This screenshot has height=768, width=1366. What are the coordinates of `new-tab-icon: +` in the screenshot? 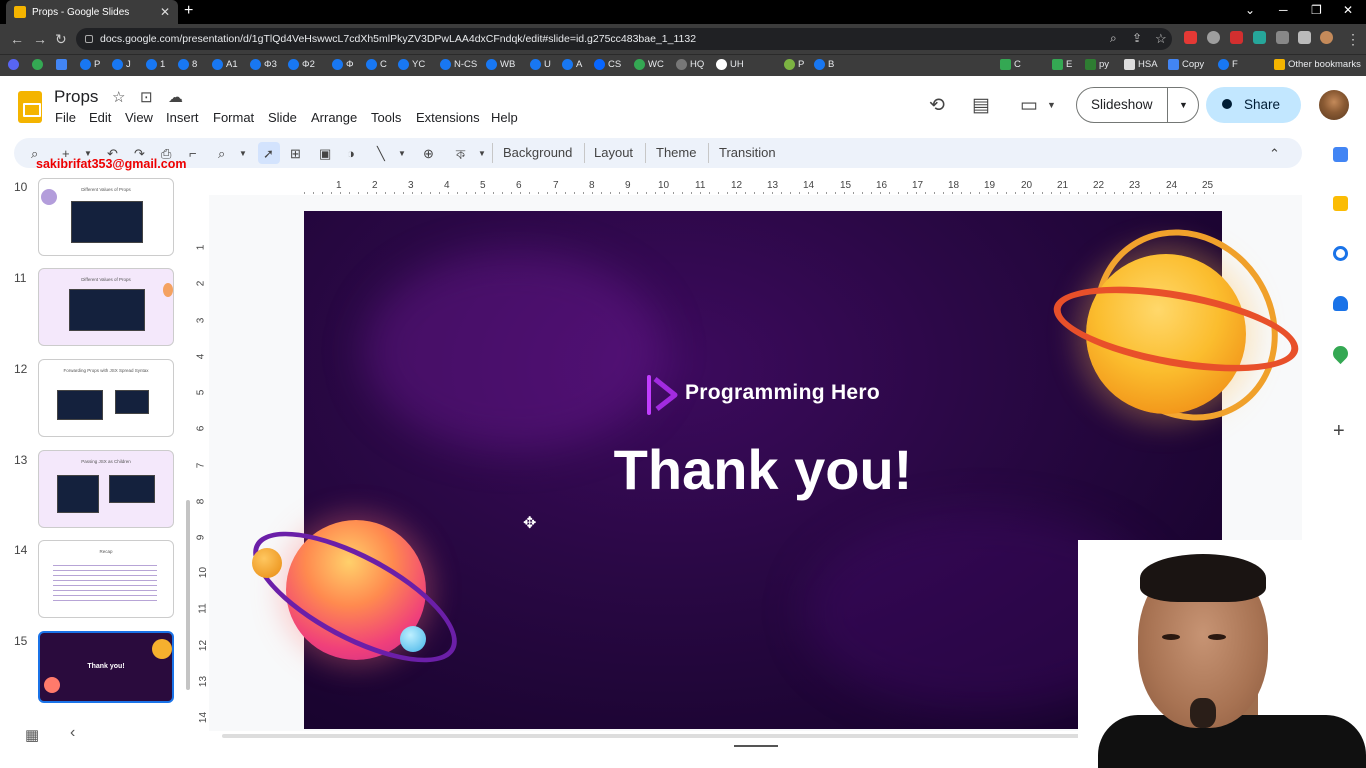 It's located at (188, 11).